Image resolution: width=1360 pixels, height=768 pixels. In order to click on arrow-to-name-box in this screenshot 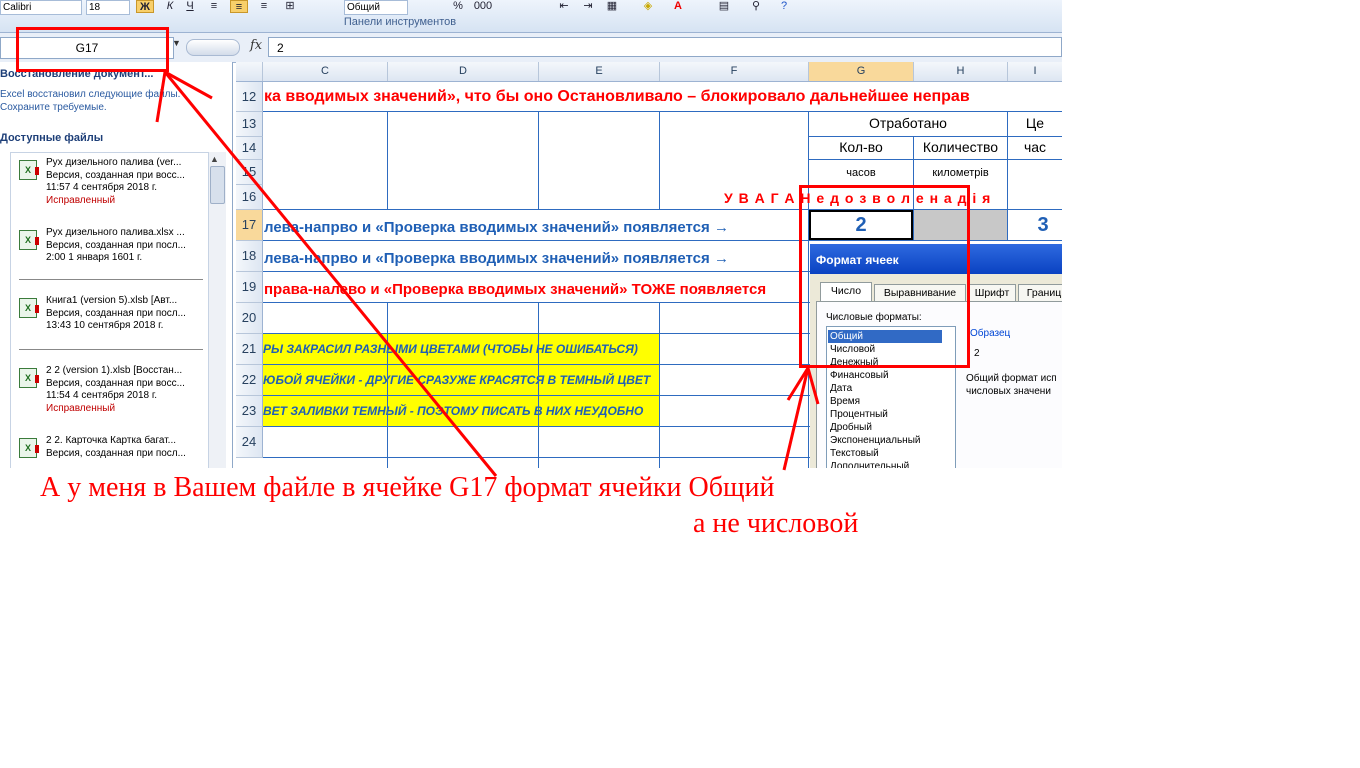, I will do `click(330, 274)`.